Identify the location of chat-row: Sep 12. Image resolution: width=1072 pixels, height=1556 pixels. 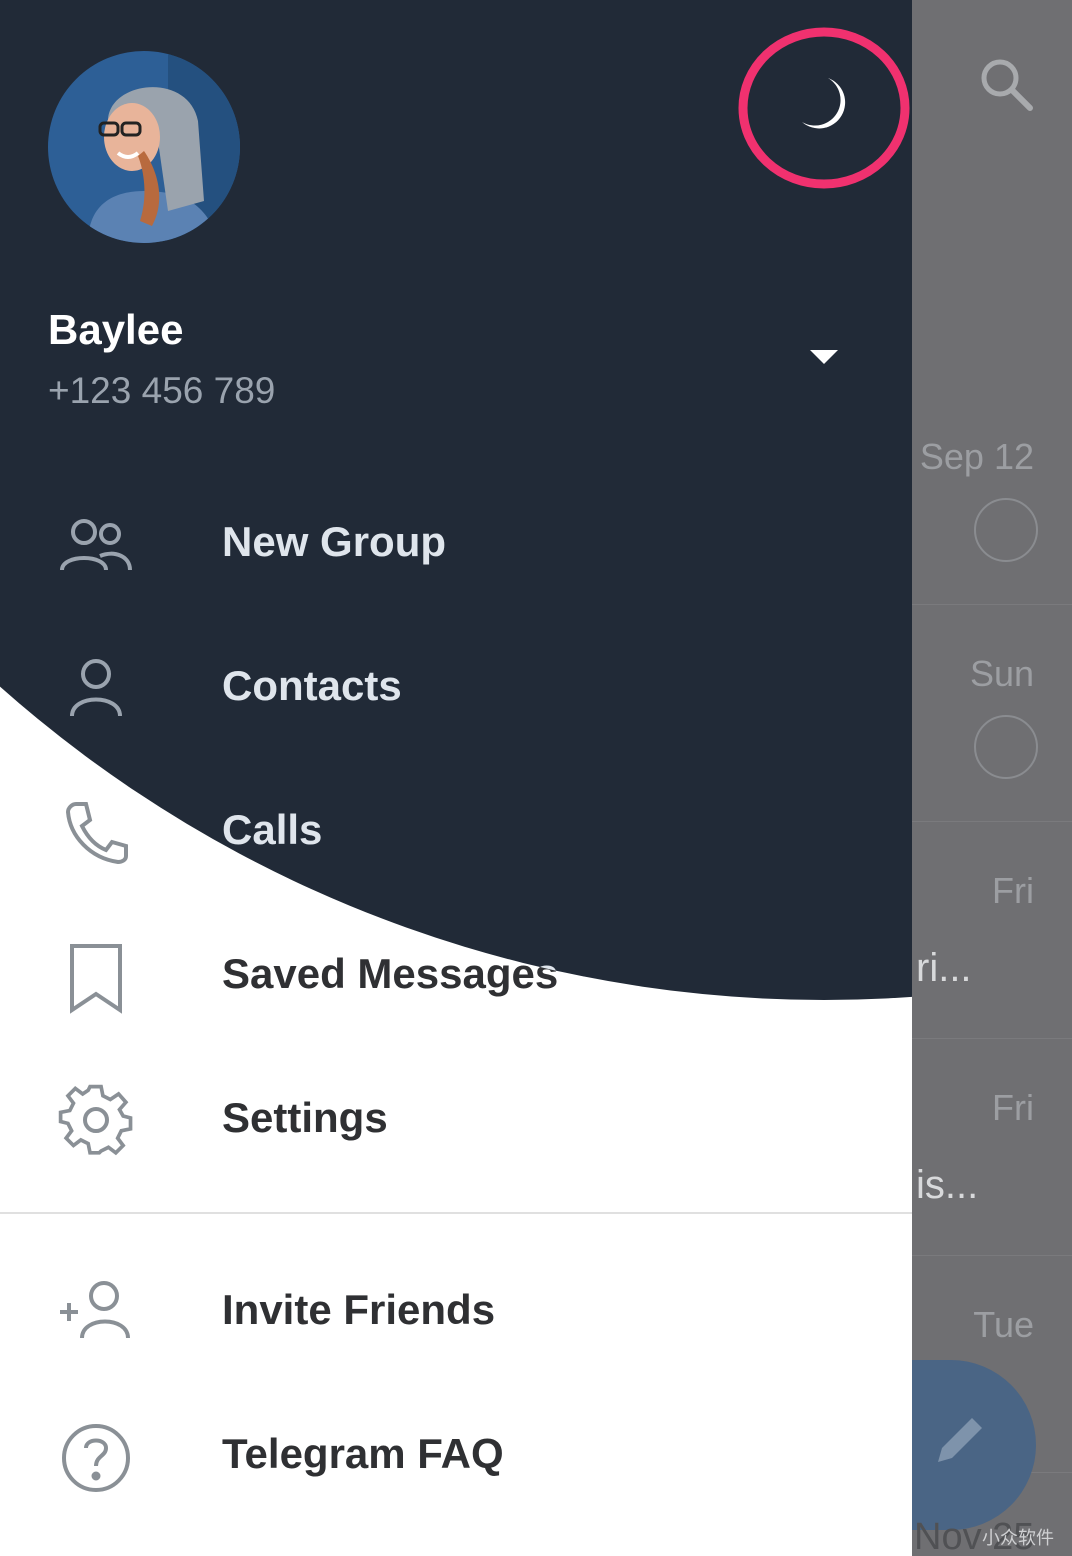
(992, 496).